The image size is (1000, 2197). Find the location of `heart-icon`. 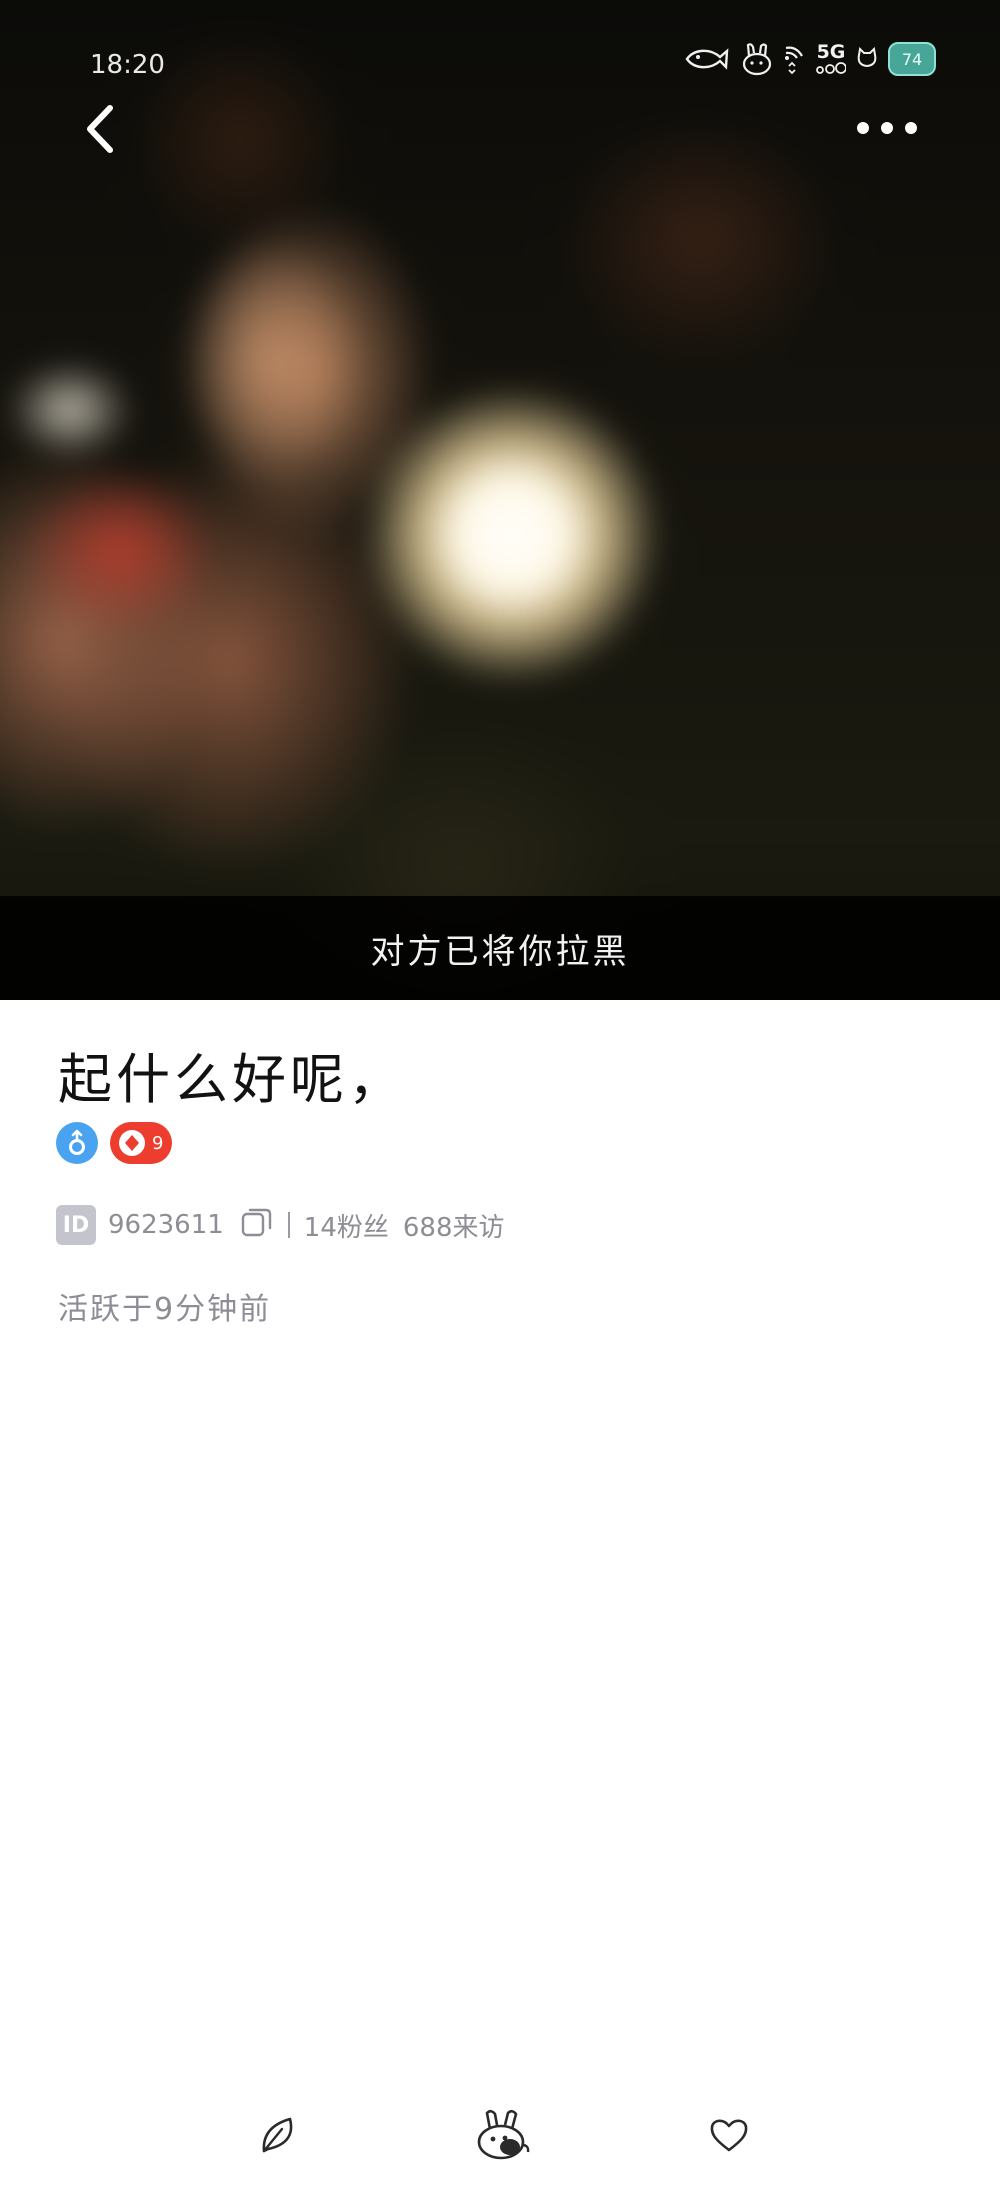

heart-icon is located at coordinates (729, 2135).